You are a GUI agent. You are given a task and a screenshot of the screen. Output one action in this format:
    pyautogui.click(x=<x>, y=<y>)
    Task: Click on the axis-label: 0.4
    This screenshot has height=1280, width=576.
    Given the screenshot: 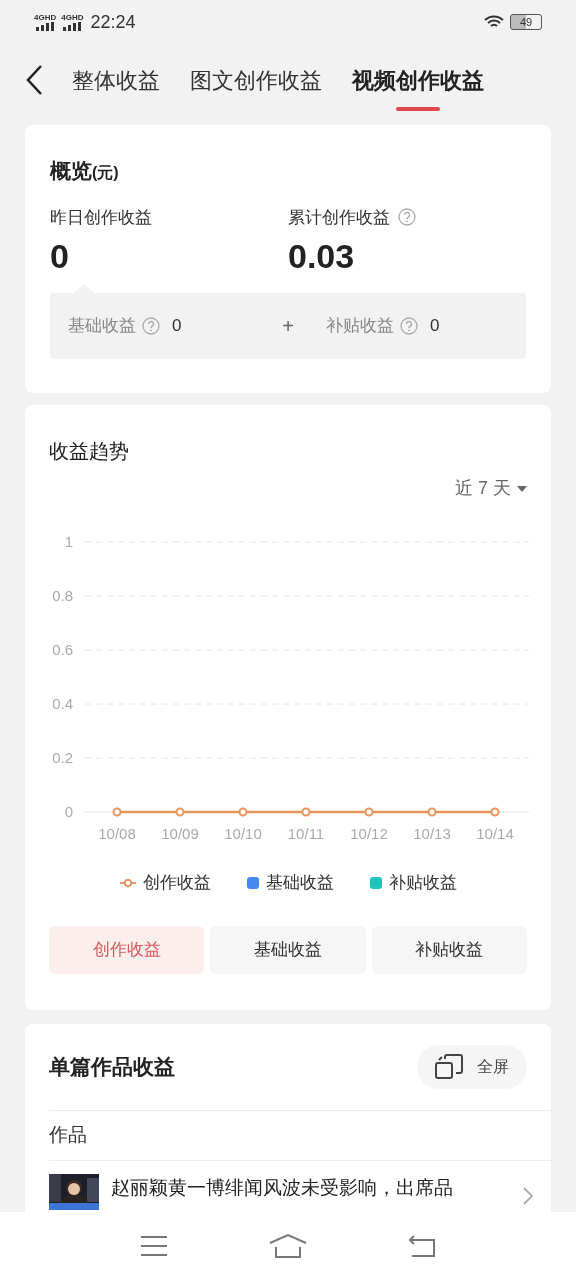 What is the action you would take?
    pyautogui.click(x=62, y=703)
    